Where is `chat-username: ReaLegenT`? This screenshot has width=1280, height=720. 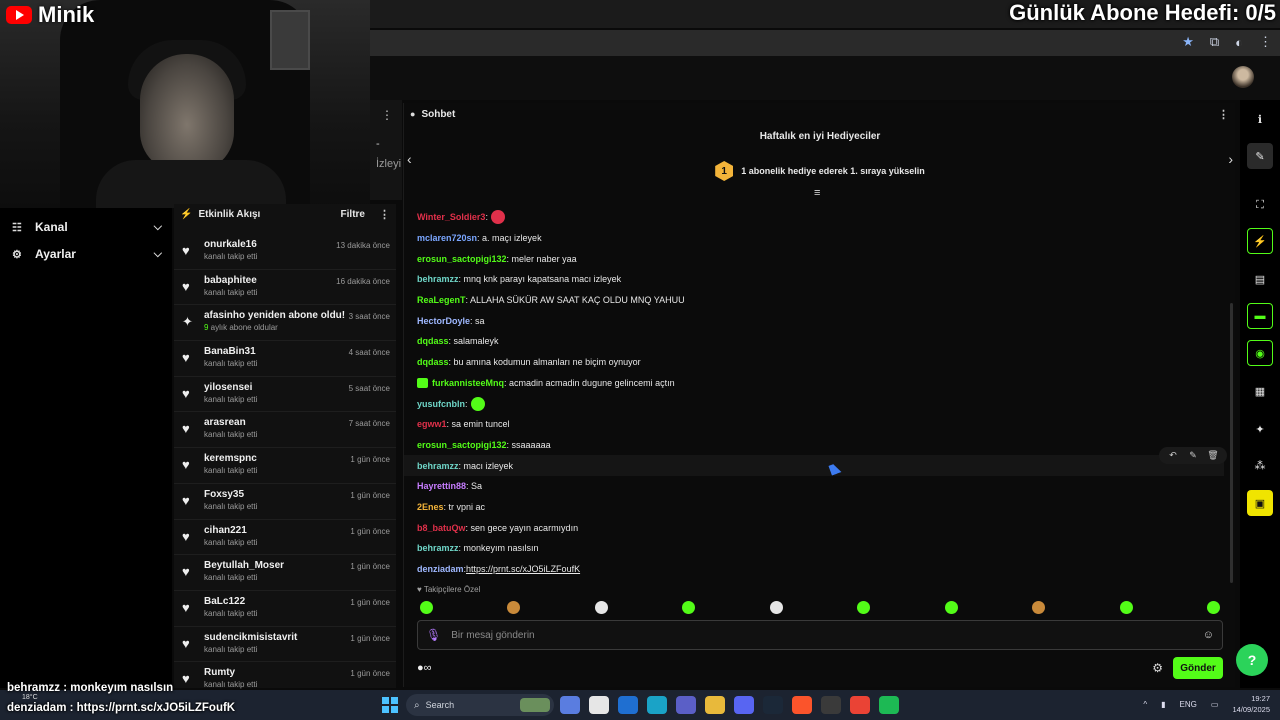 chat-username: ReaLegenT is located at coordinates (441, 300).